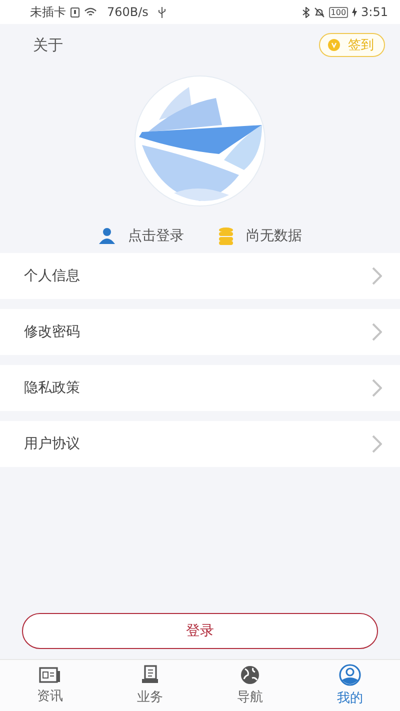  Describe the element at coordinates (319, 12) in the screenshot. I see `mute-icon` at that location.